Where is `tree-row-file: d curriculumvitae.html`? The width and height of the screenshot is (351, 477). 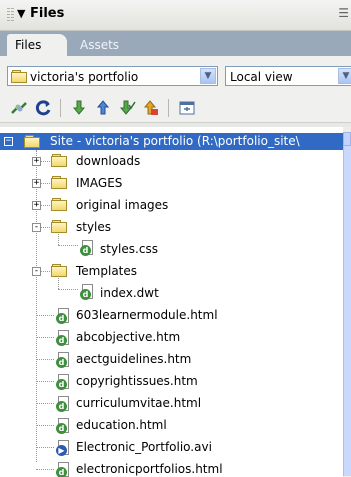 tree-row-file: d curriculumvitae.html is located at coordinates (171, 403).